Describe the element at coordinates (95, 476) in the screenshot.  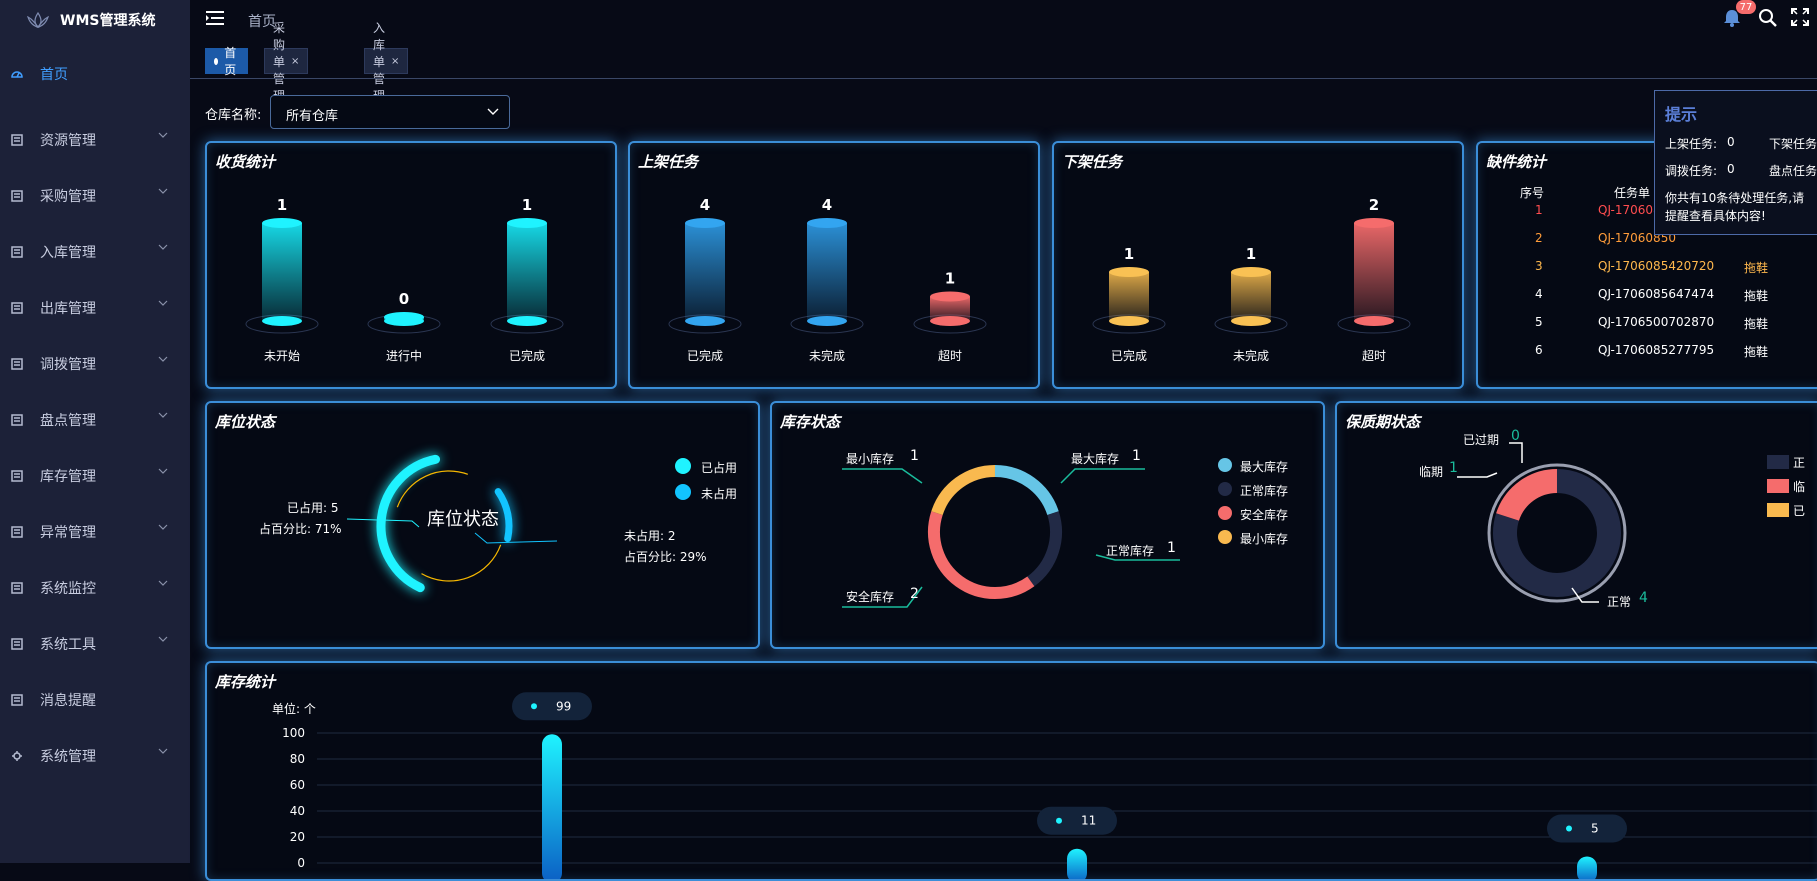
I see `sidebar-item-7: 库存管理` at that location.